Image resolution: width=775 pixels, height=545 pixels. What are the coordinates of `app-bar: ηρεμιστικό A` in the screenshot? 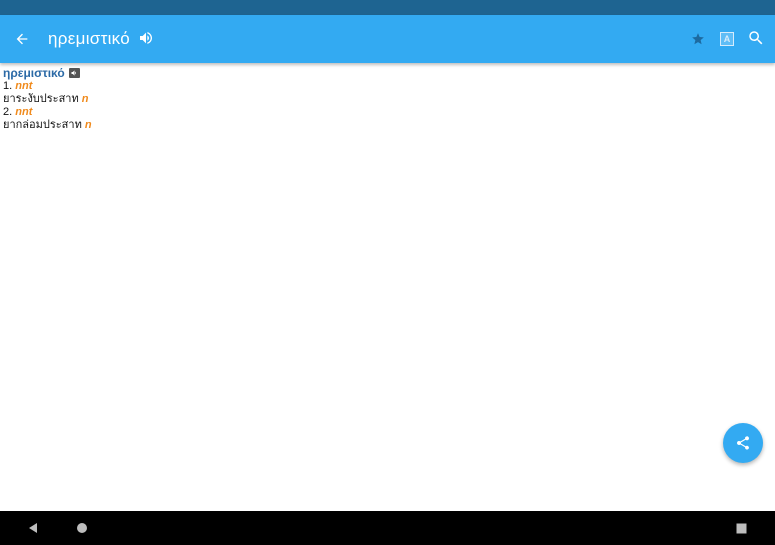 It's located at (387, 39).